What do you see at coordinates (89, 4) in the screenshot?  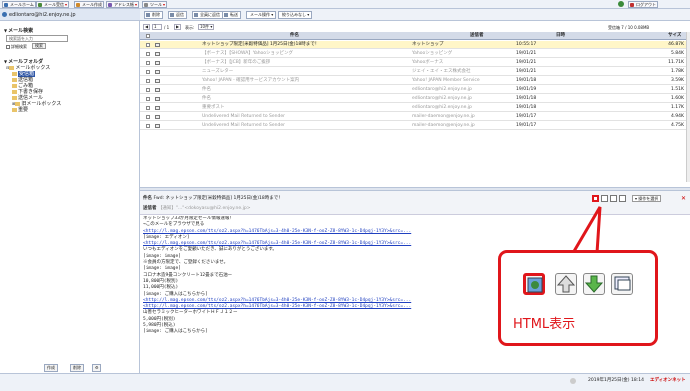 I see `mail-compose-button: メール作成` at bounding box center [89, 4].